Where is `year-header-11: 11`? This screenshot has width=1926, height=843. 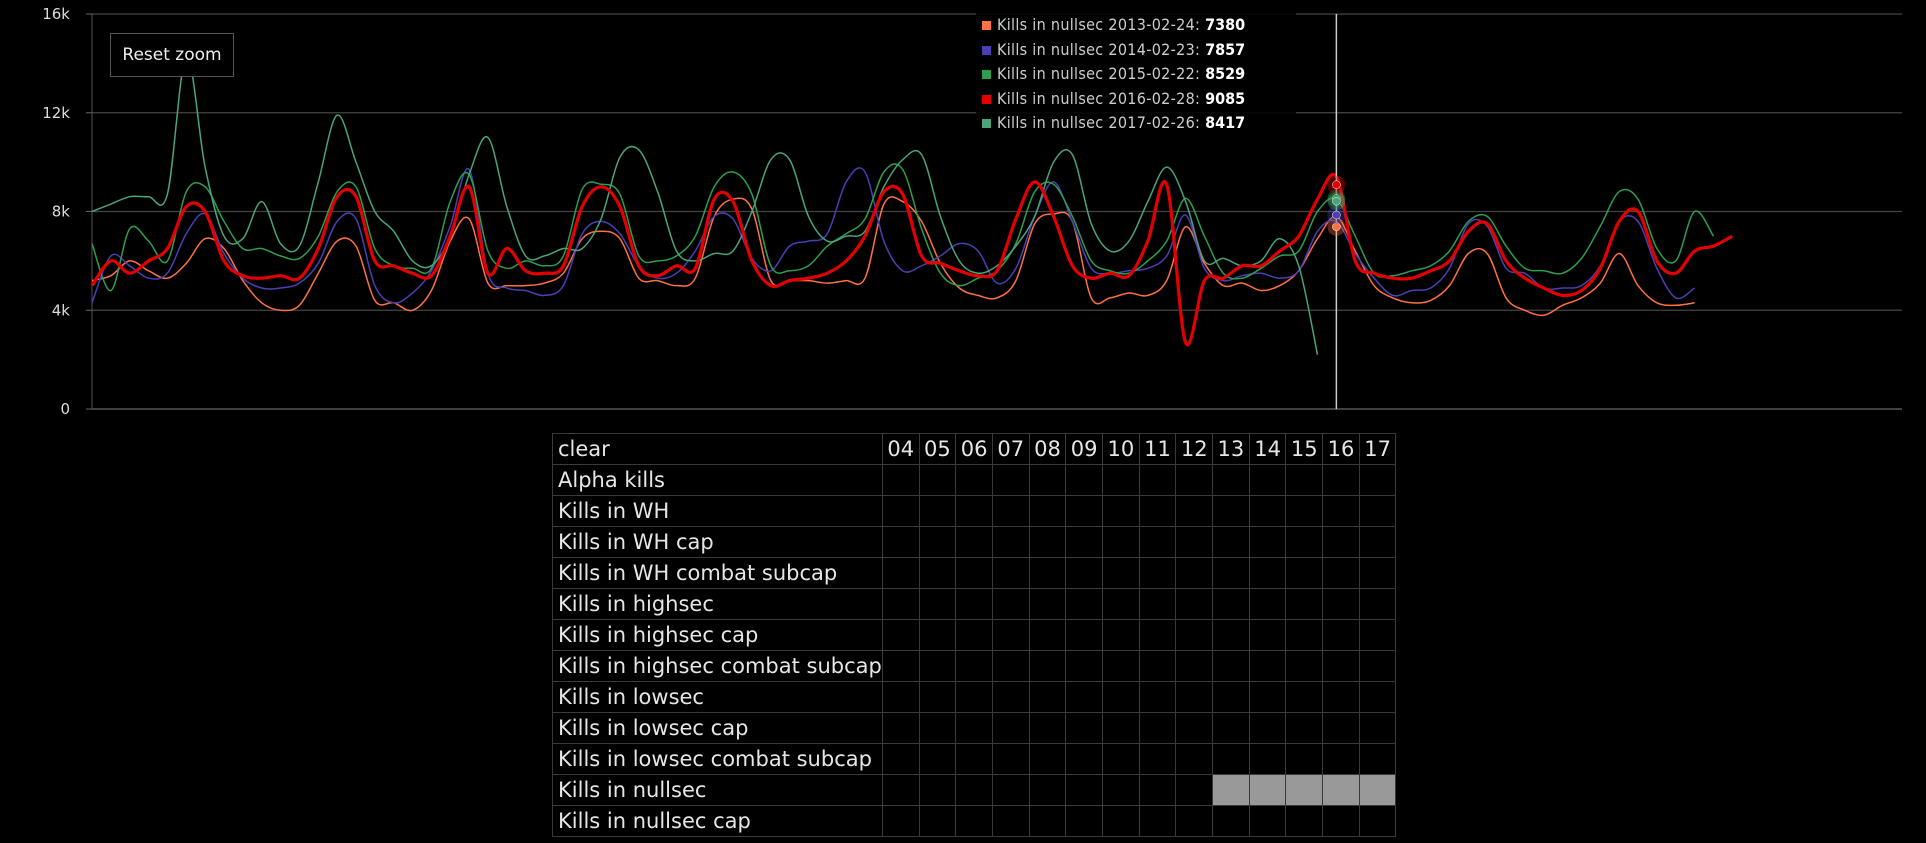
year-header-11: 11 is located at coordinates (1157, 449).